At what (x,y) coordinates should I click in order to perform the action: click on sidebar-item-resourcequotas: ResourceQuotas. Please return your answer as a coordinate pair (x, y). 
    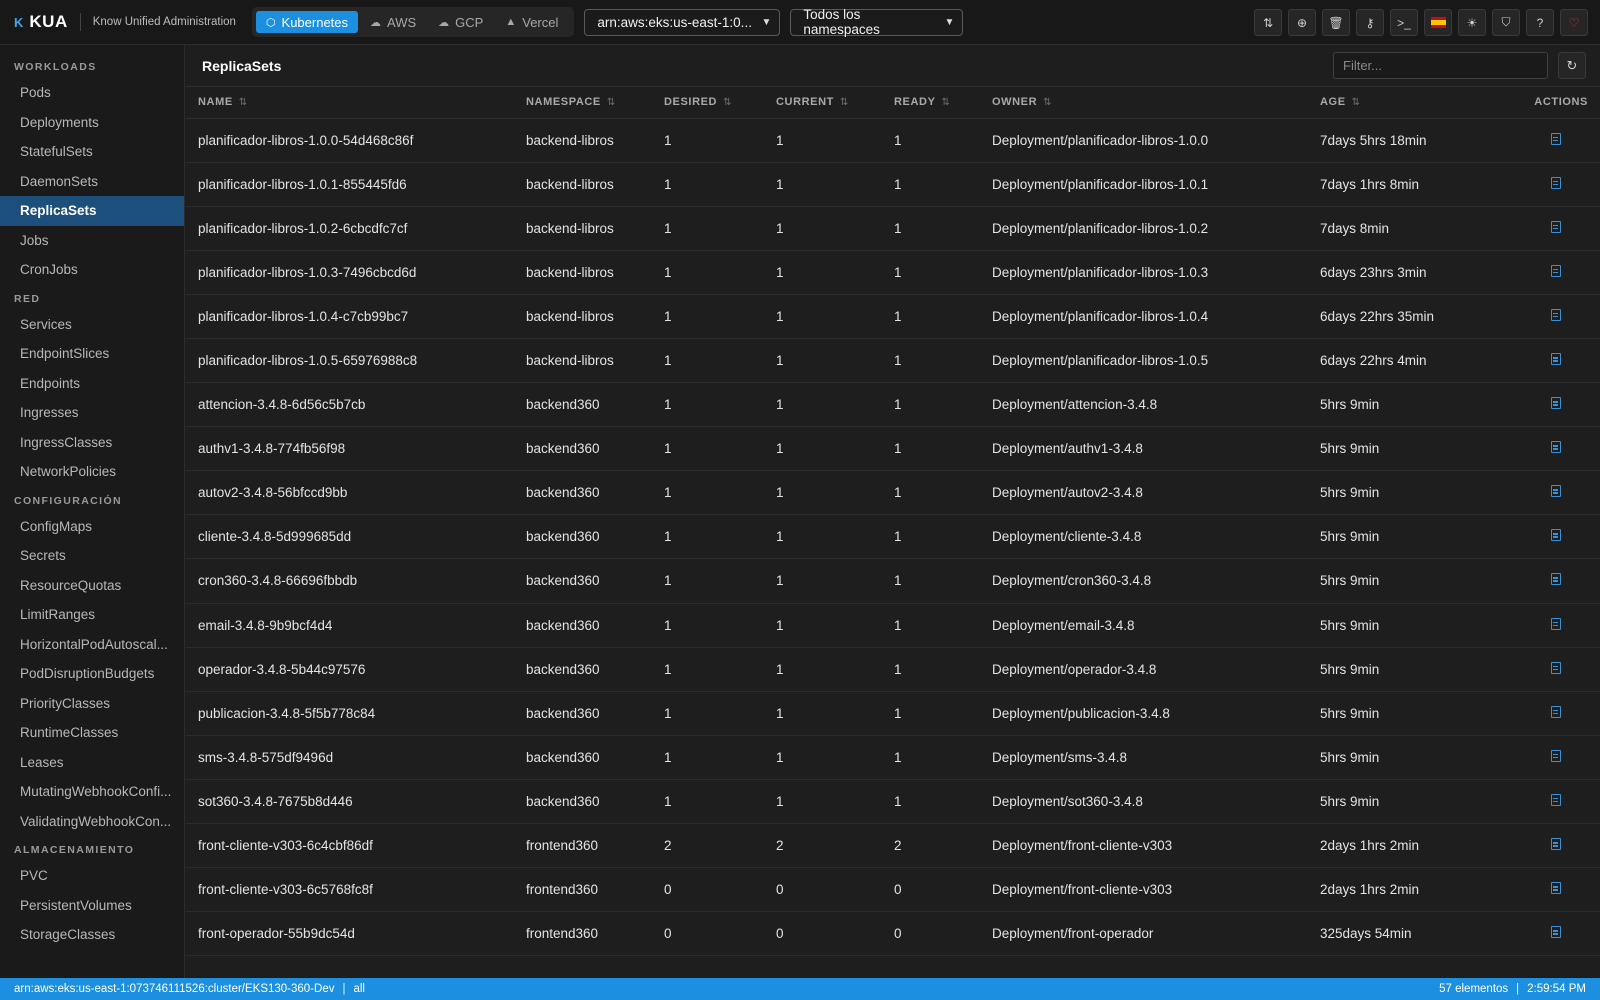
    Looking at the image, I should click on (92, 586).